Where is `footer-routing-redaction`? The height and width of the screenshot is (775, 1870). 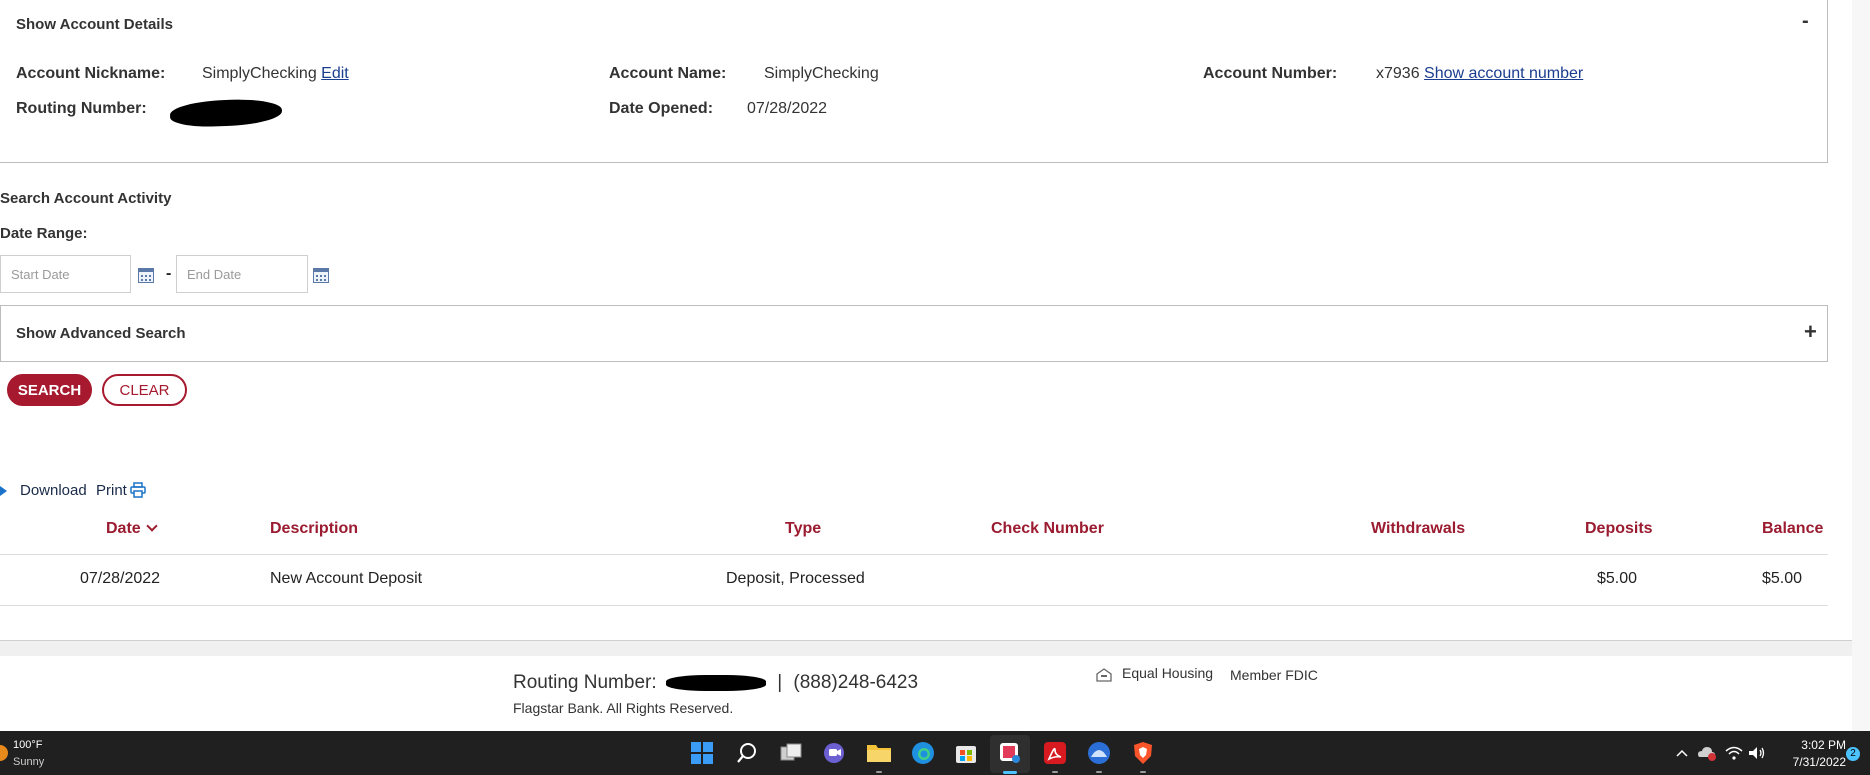
footer-routing-redaction is located at coordinates (715, 682).